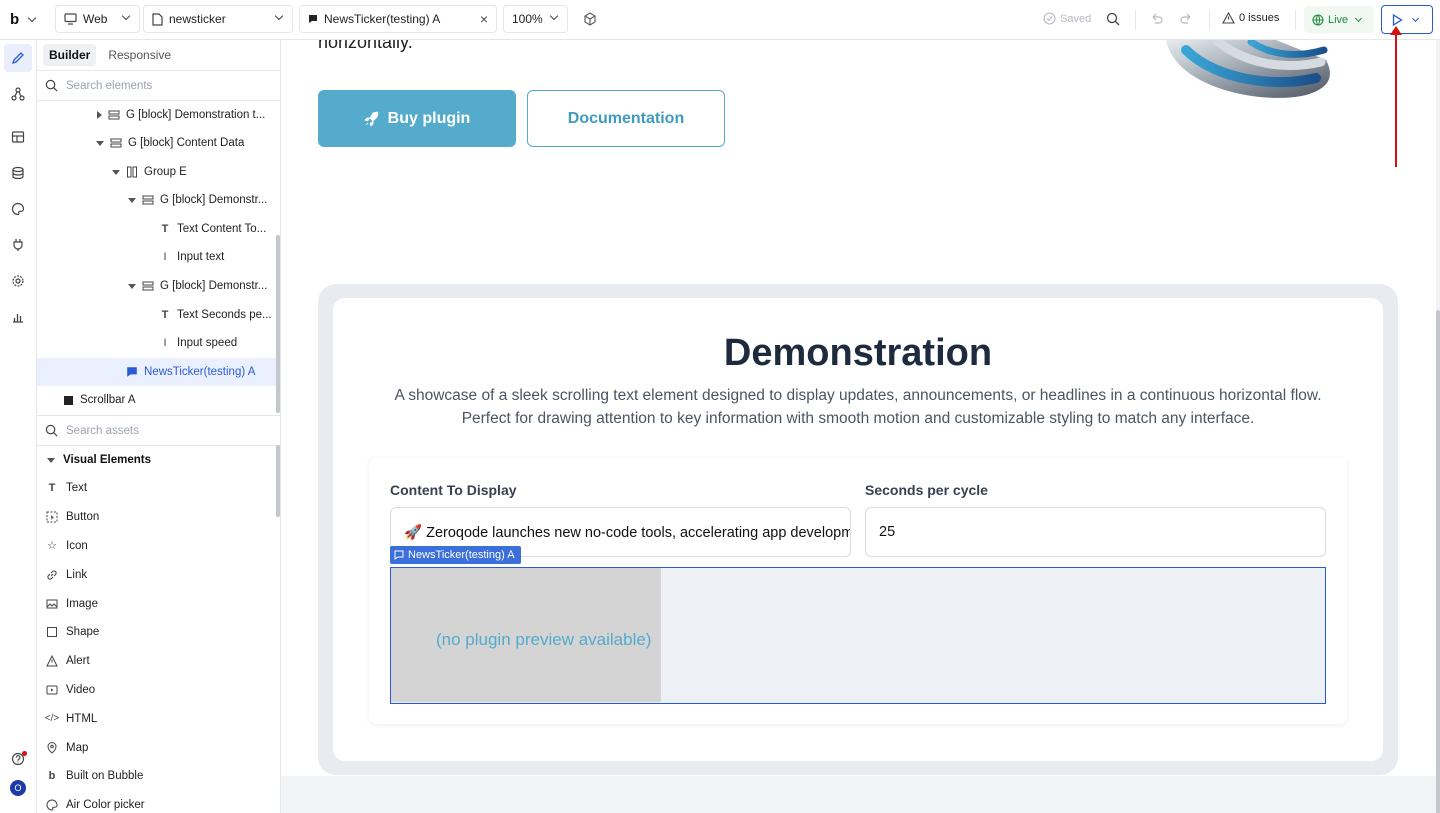  What do you see at coordinates (1396, 99) in the screenshot?
I see `annotation-arrow` at bounding box center [1396, 99].